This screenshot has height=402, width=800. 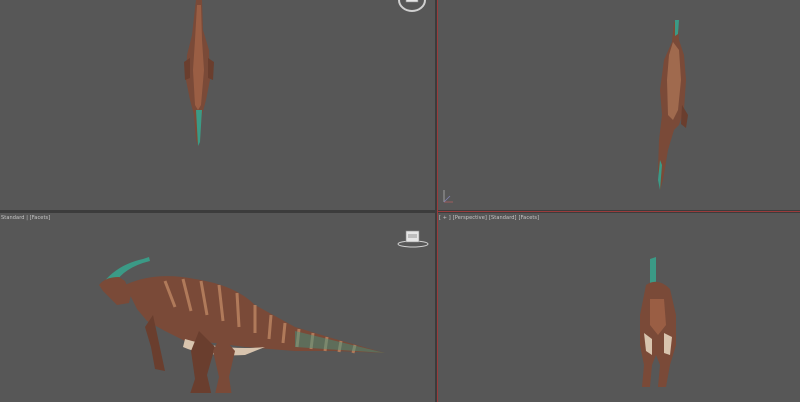 What do you see at coordinates (503, 218) in the screenshot?
I see `viewport-menu-shading: [Standard]` at bounding box center [503, 218].